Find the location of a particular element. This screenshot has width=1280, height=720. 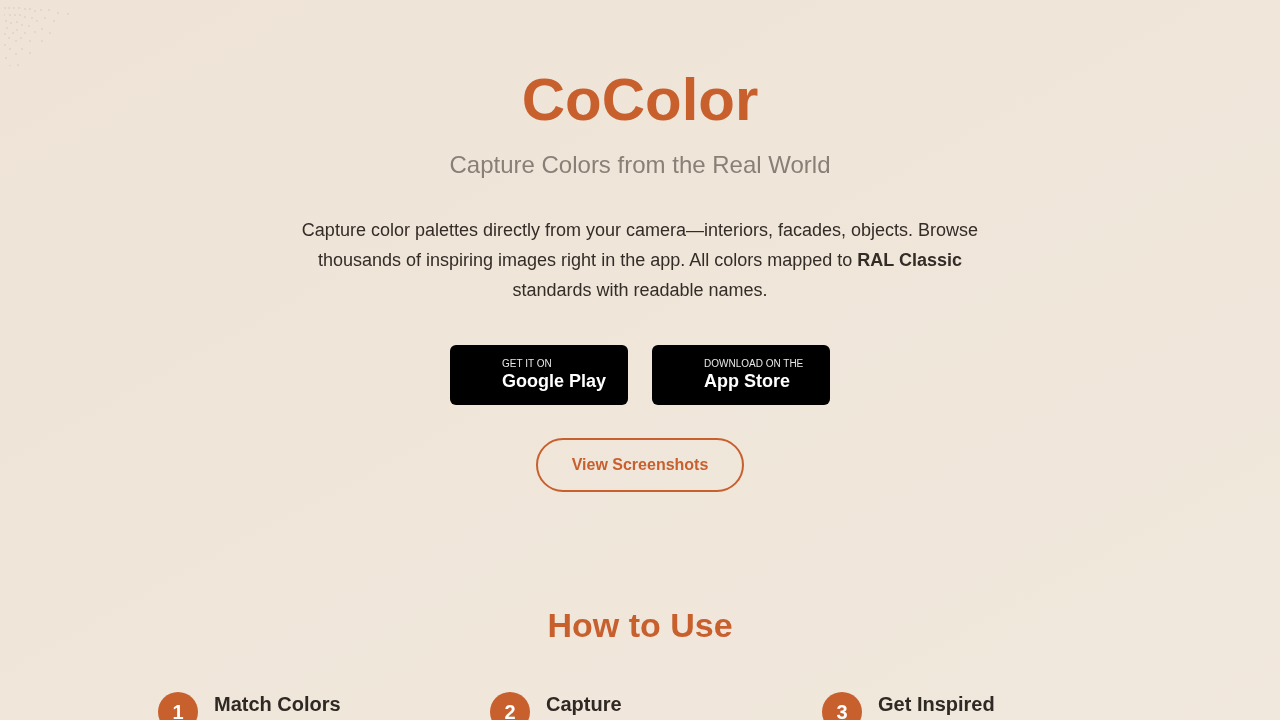

store-button: DOWNLOAD ON THE App Store is located at coordinates (741, 375).